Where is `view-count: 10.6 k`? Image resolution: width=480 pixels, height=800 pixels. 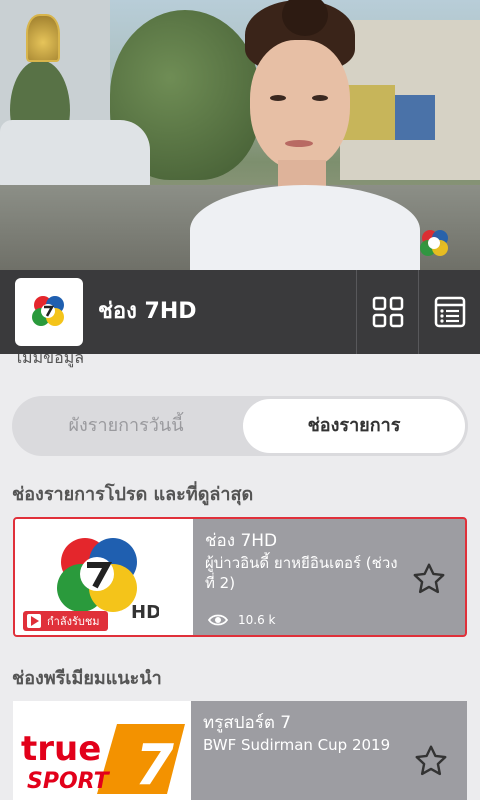 view-count: 10.6 k is located at coordinates (241, 620).